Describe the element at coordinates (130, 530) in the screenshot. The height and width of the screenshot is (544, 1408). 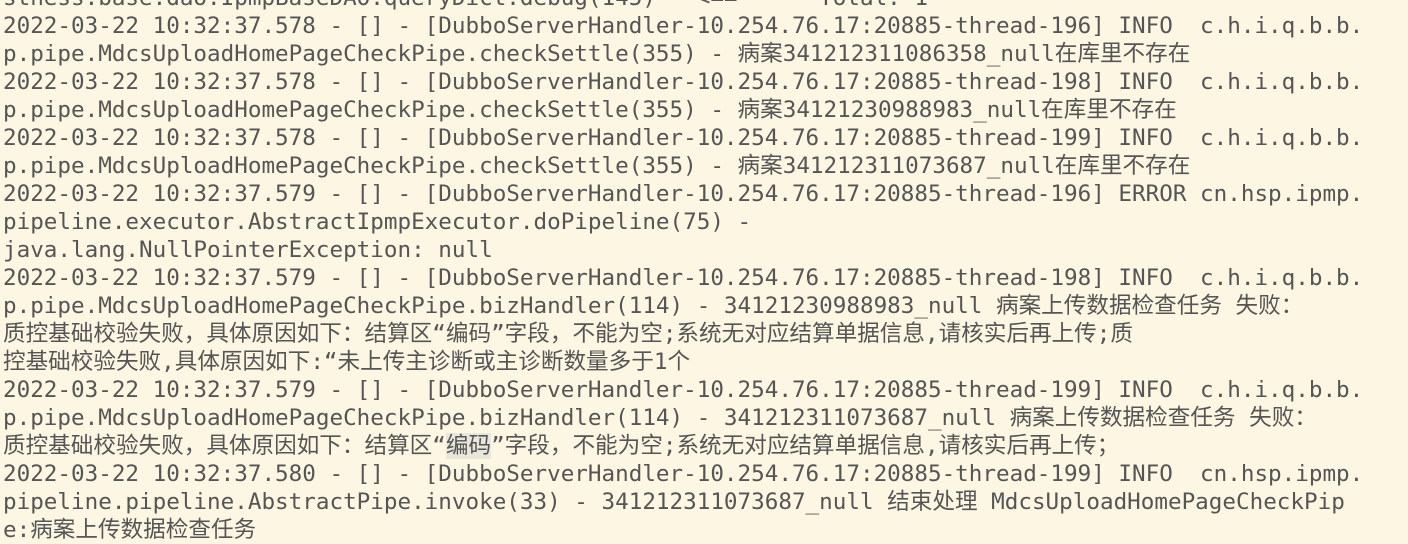
I see `log-line: e:病案上传数据检查任务` at that location.